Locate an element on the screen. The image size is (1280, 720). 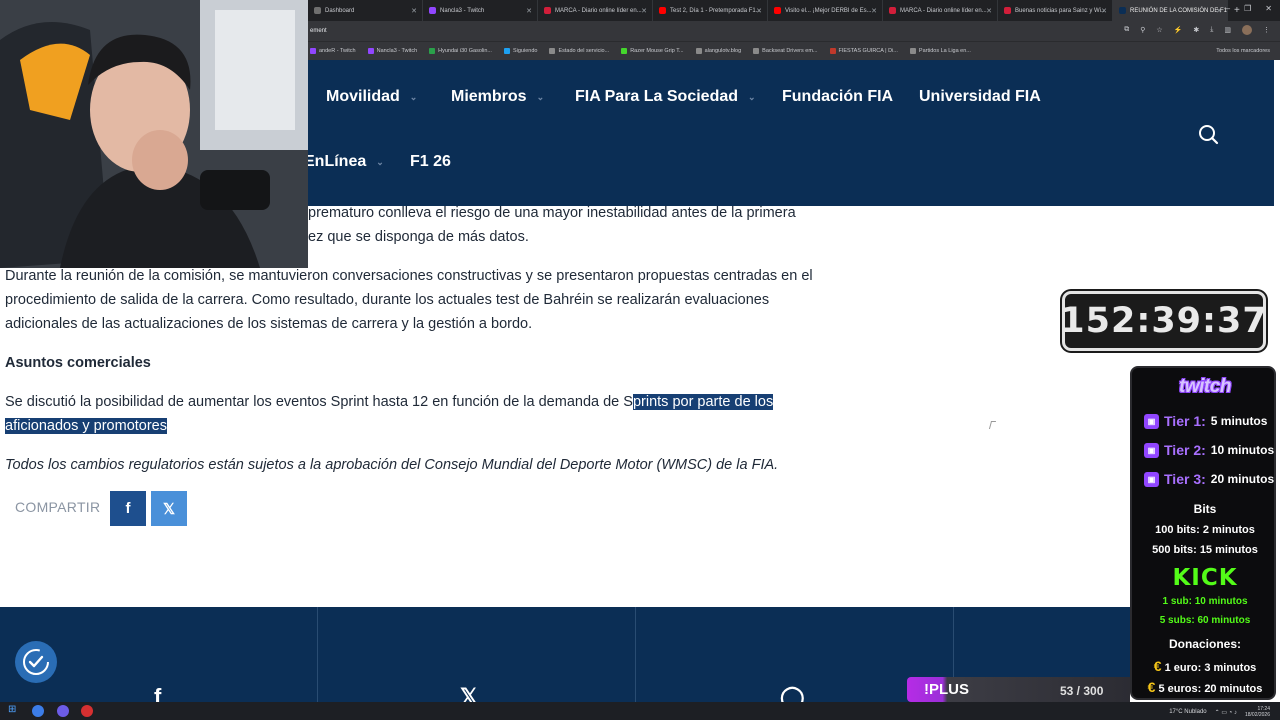
nav-miembros: Miembros ⌄ is located at coordinates (497, 97).